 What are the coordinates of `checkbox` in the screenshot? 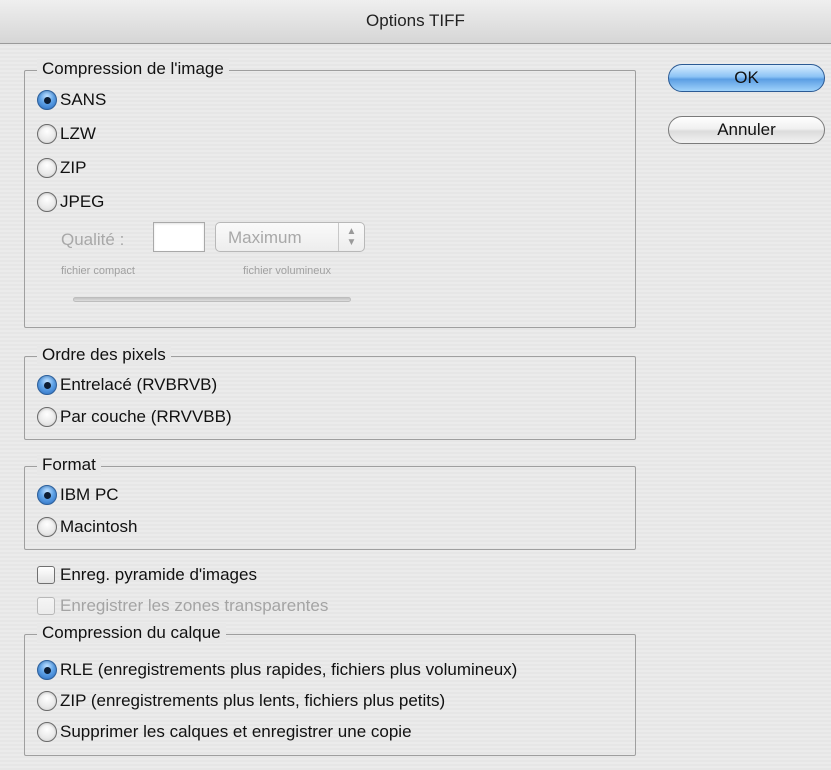 It's located at (46, 575).